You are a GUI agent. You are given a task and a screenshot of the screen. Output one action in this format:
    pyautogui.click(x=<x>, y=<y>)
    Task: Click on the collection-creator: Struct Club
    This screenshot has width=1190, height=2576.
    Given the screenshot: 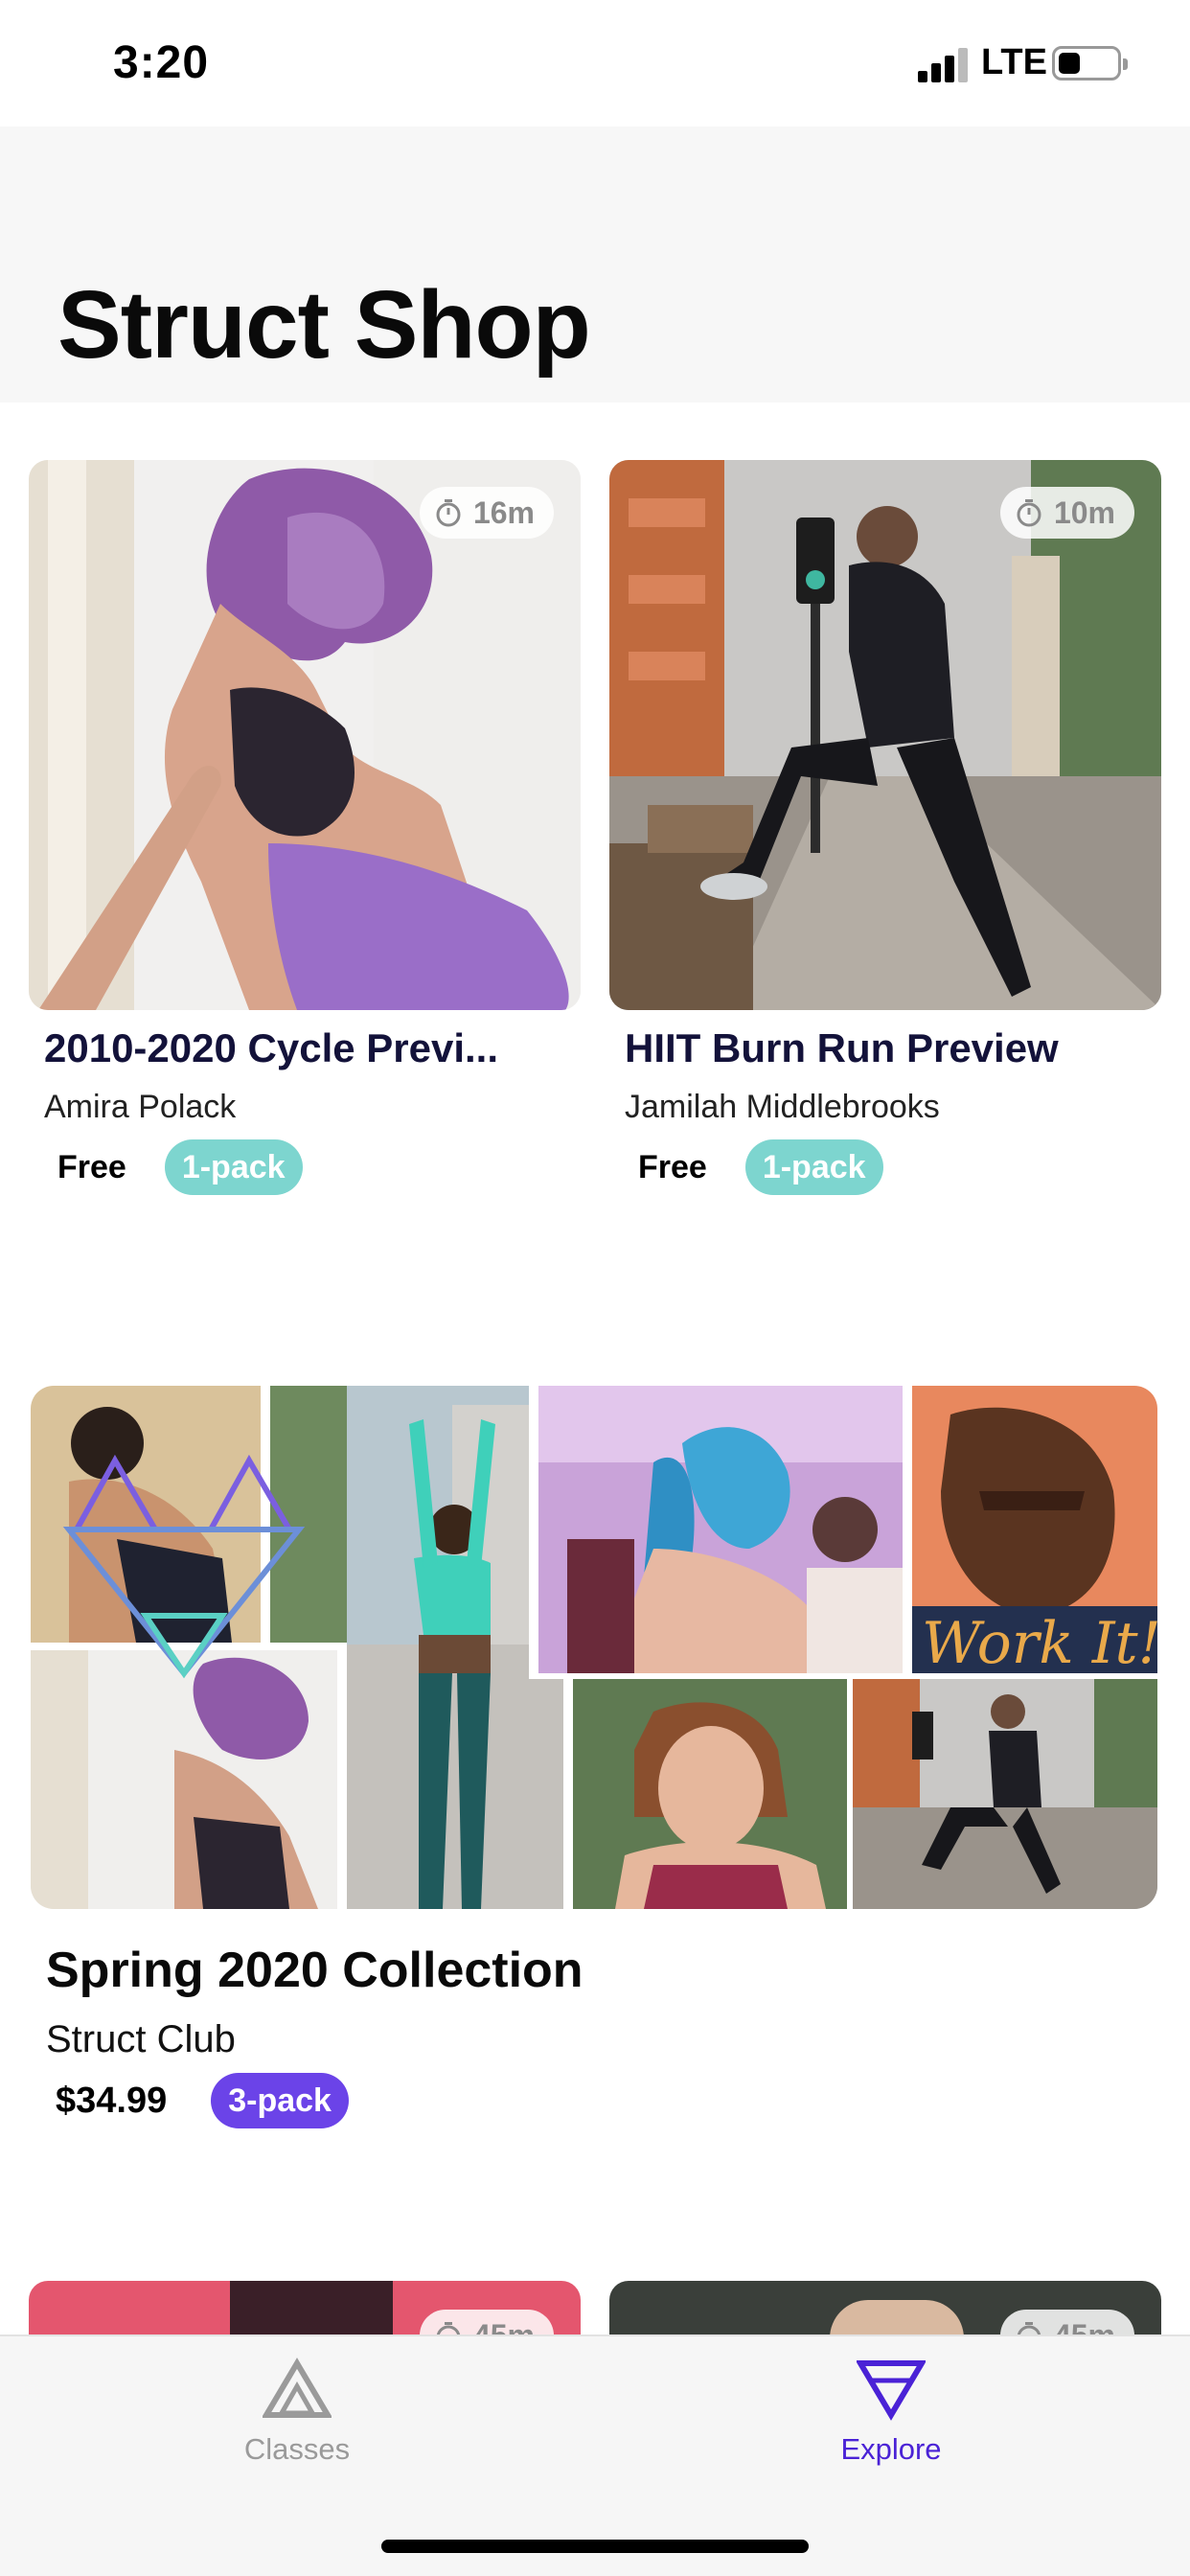 What is the action you would take?
    pyautogui.click(x=141, y=2039)
    